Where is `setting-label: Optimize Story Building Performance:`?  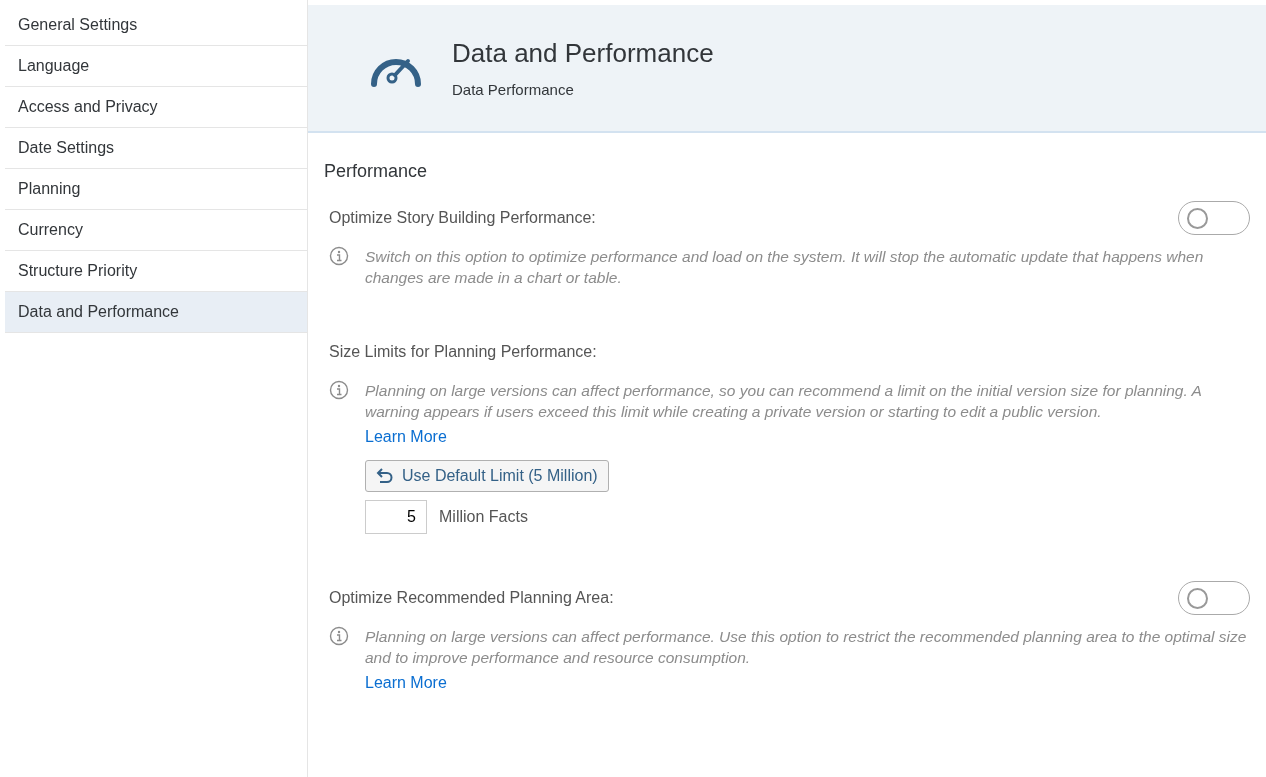
setting-label: Optimize Story Building Performance: is located at coordinates (462, 218).